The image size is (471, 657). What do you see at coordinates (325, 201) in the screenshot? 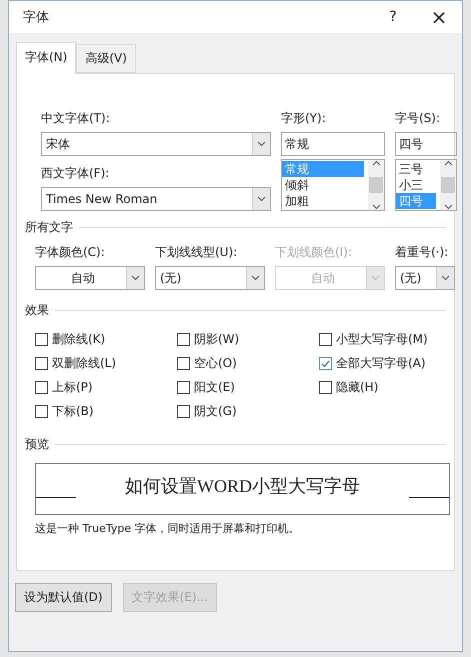
I see `list-item: 加粗` at bounding box center [325, 201].